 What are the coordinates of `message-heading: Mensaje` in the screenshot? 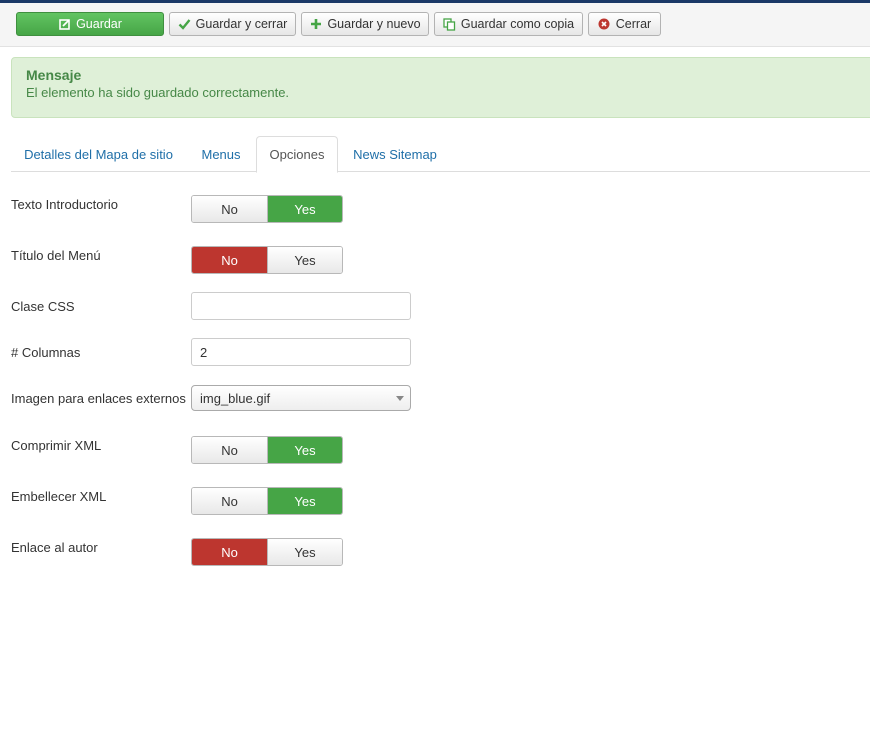 It's located at (54, 75).